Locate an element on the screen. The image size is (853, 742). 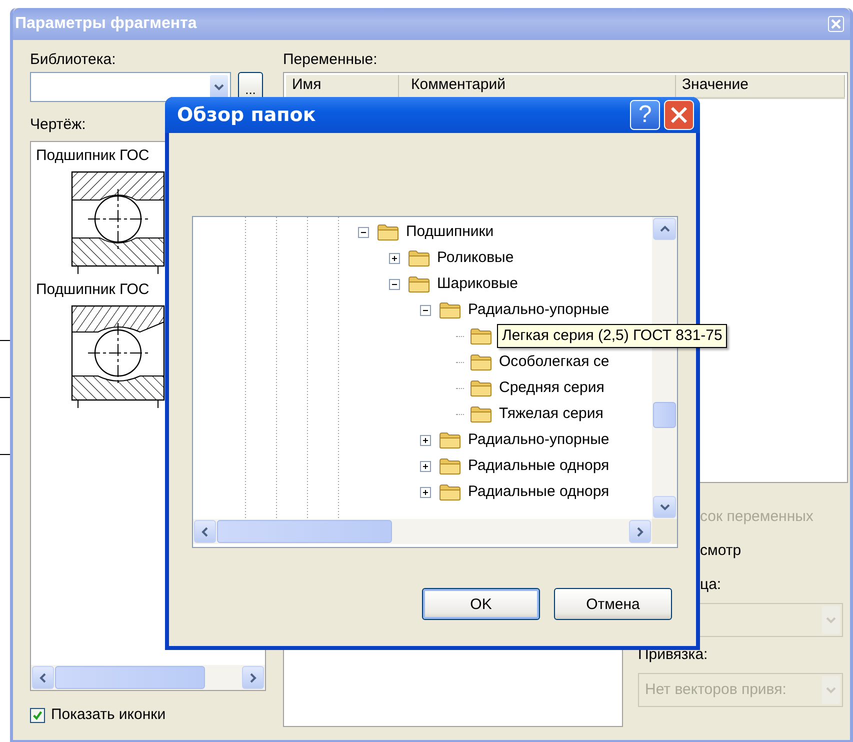
checkbox-label: Показать иконки is located at coordinates (108, 715).